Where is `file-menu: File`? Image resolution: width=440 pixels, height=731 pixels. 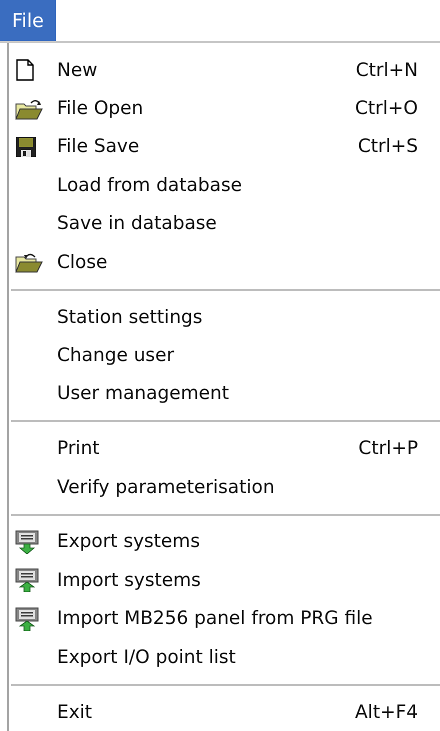 file-menu: File is located at coordinates (28, 20).